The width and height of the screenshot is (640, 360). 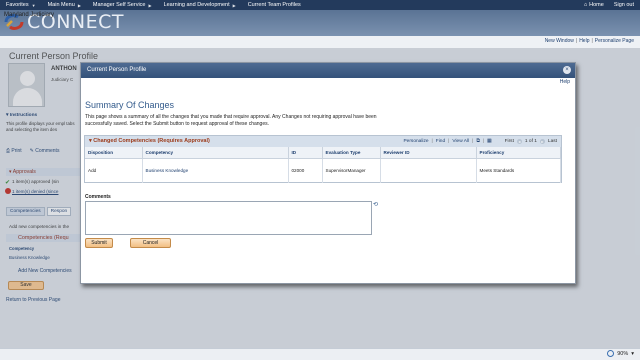 I want to click on help-link: Help, so click(x=584, y=41).